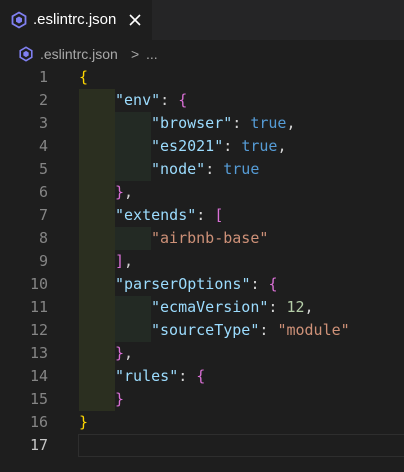 This screenshot has height=472, width=404. Describe the element at coordinates (38, 399) in the screenshot. I see `line-number: 15` at that location.